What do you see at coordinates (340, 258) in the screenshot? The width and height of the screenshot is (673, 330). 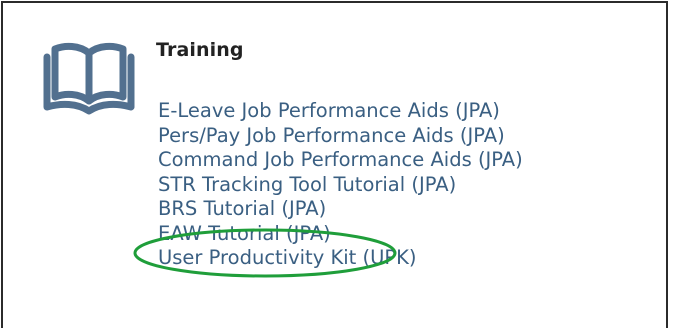 I see `link-user-productivity-kit: User Productivity Kit (UPK)` at bounding box center [340, 258].